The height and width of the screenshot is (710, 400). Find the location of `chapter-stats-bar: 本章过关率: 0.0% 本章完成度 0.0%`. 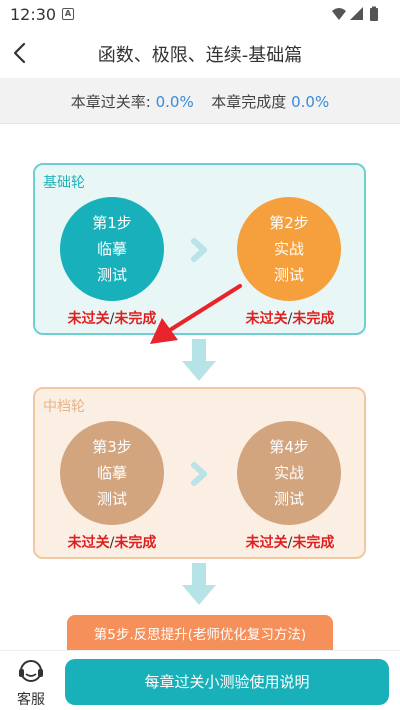

chapter-stats-bar: 本章过关率: 0.0% 本章完成度 0.0% is located at coordinates (200, 101).